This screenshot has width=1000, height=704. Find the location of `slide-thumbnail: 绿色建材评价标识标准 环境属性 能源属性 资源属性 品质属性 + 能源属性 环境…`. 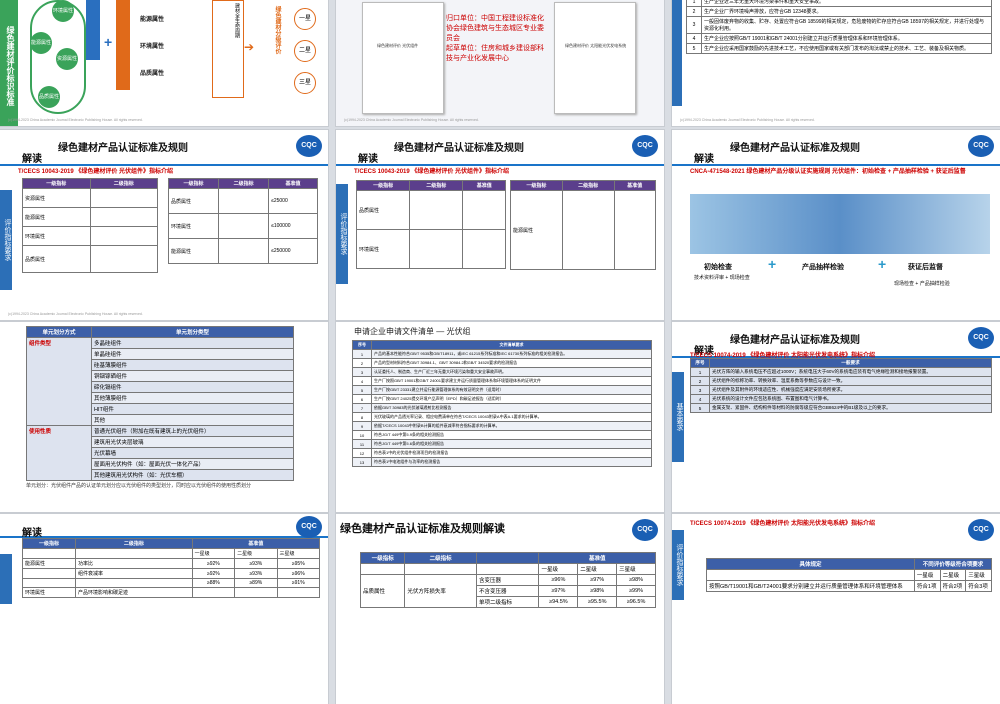

slide-thumbnail: 绿色建材评价标识标准 环境属性 能源属性 资源属性 品质属性 + 能源属性 环境… is located at coordinates (164, 63).